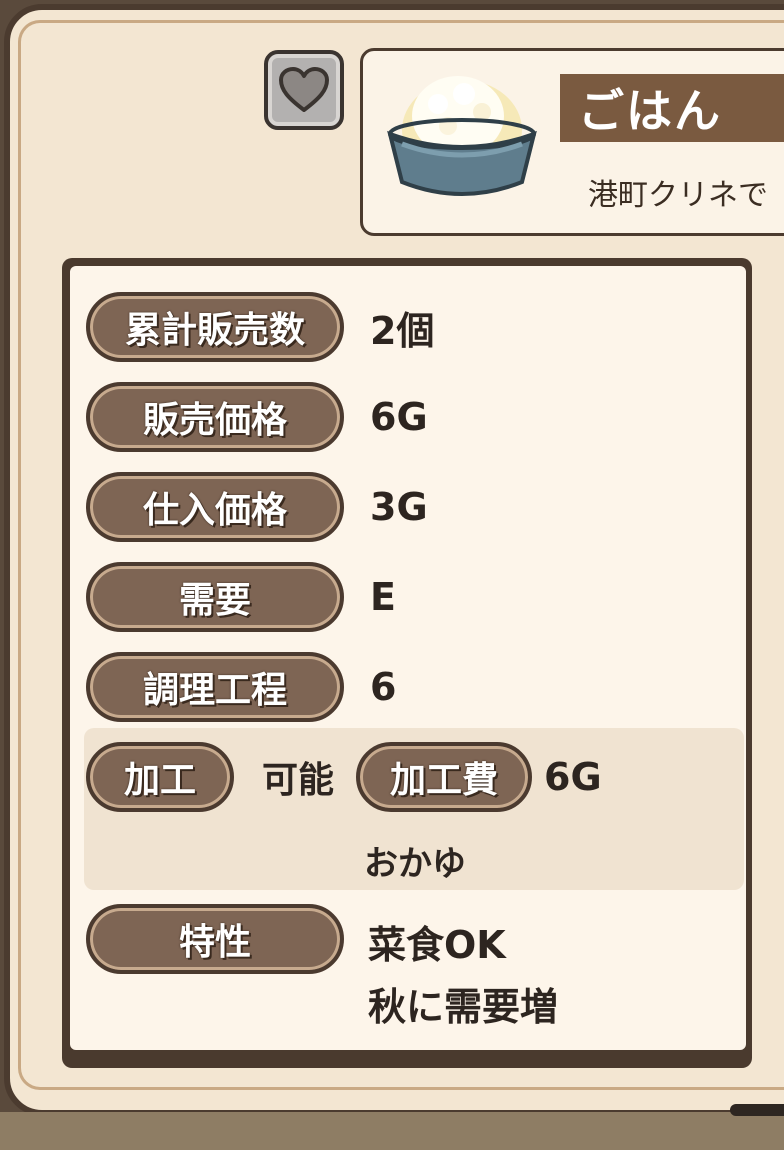 This screenshot has width=784, height=1150. I want to click on trait-item: 秋に需要増, so click(463, 1007).